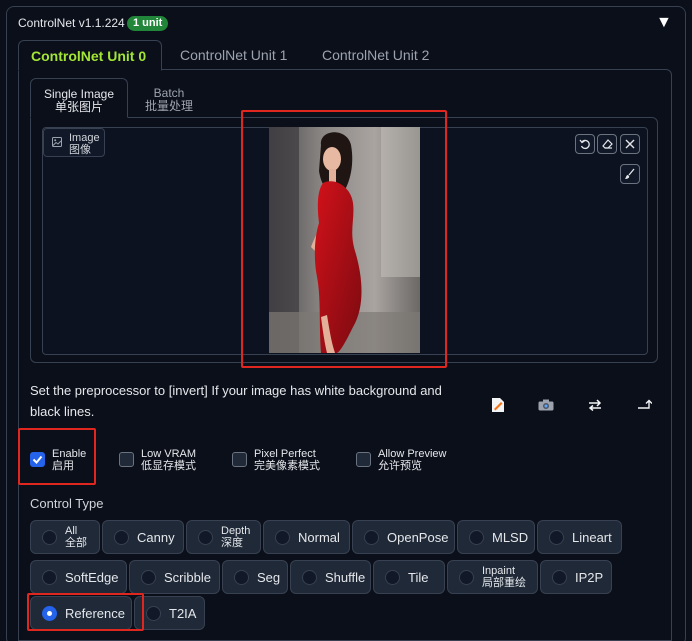 The height and width of the screenshot is (641, 692). What do you see at coordinates (345, 577) in the screenshot?
I see `radio-shuffle-label: Shuffle` at bounding box center [345, 577].